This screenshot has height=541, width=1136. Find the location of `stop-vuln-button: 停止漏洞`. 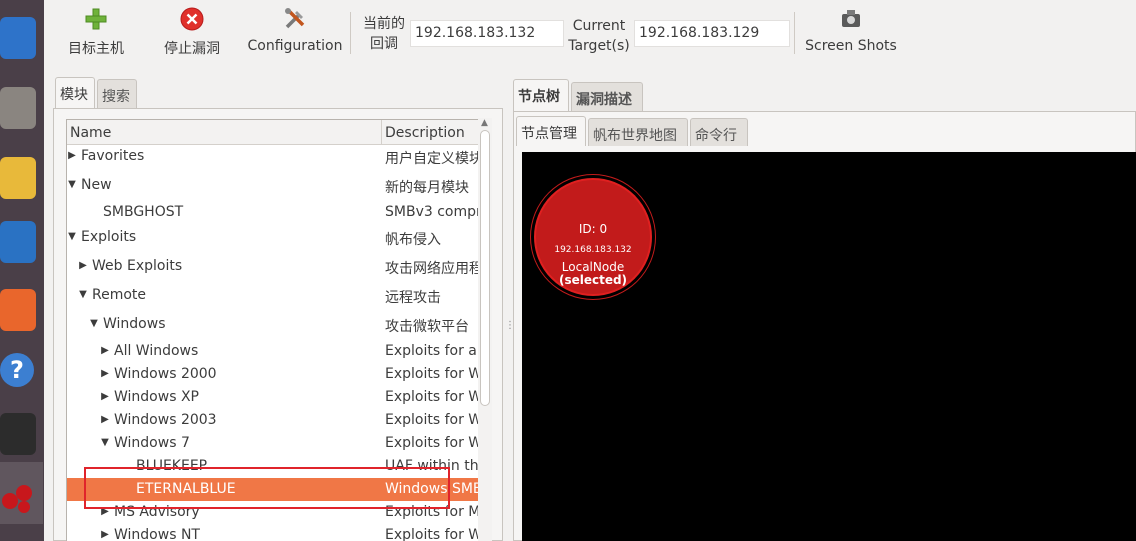

stop-vuln-button: 停止漏洞 is located at coordinates (192, 35).